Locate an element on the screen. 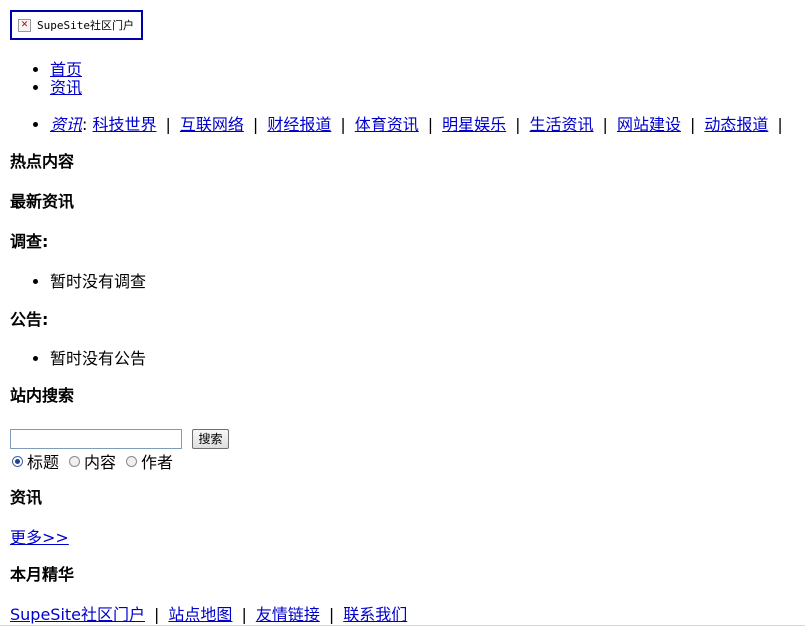 The height and width of the screenshot is (628, 805). footer-link-portal: SupeSite社区门户 is located at coordinates (77, 614).